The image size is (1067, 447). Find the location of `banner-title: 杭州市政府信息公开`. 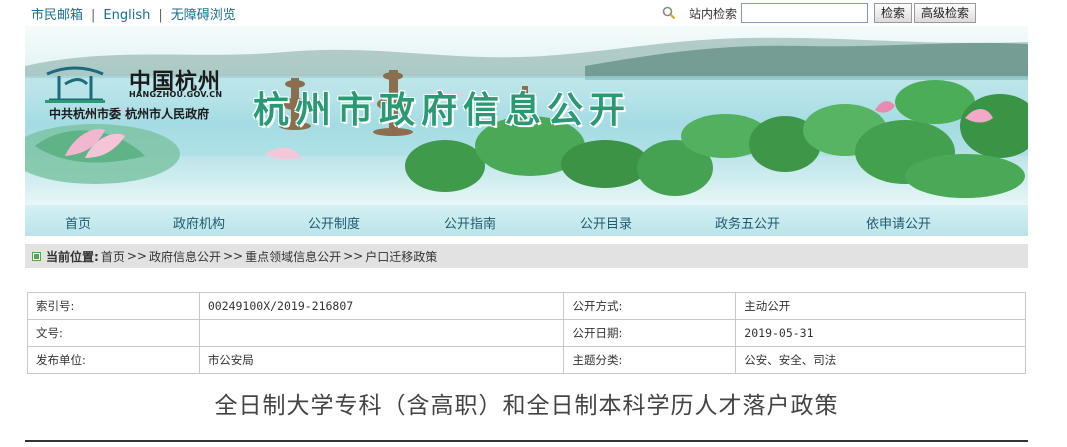

banner-title: 杭州市政府信息公开 is located at coordinates (442, 110).